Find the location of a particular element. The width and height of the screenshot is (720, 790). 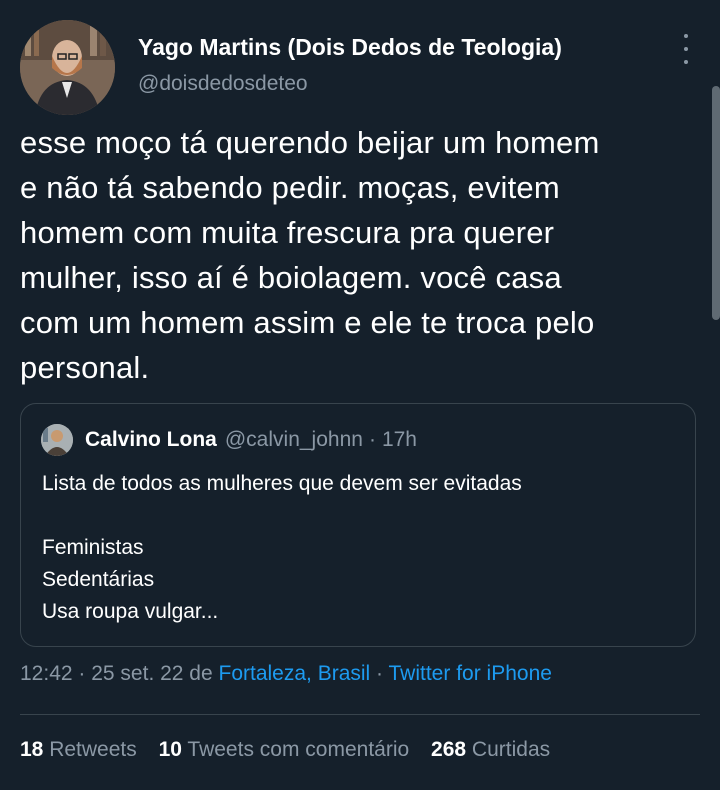

quote-tweets-stat: 10 Tweets com comentário is located at coordinates (284, 749).